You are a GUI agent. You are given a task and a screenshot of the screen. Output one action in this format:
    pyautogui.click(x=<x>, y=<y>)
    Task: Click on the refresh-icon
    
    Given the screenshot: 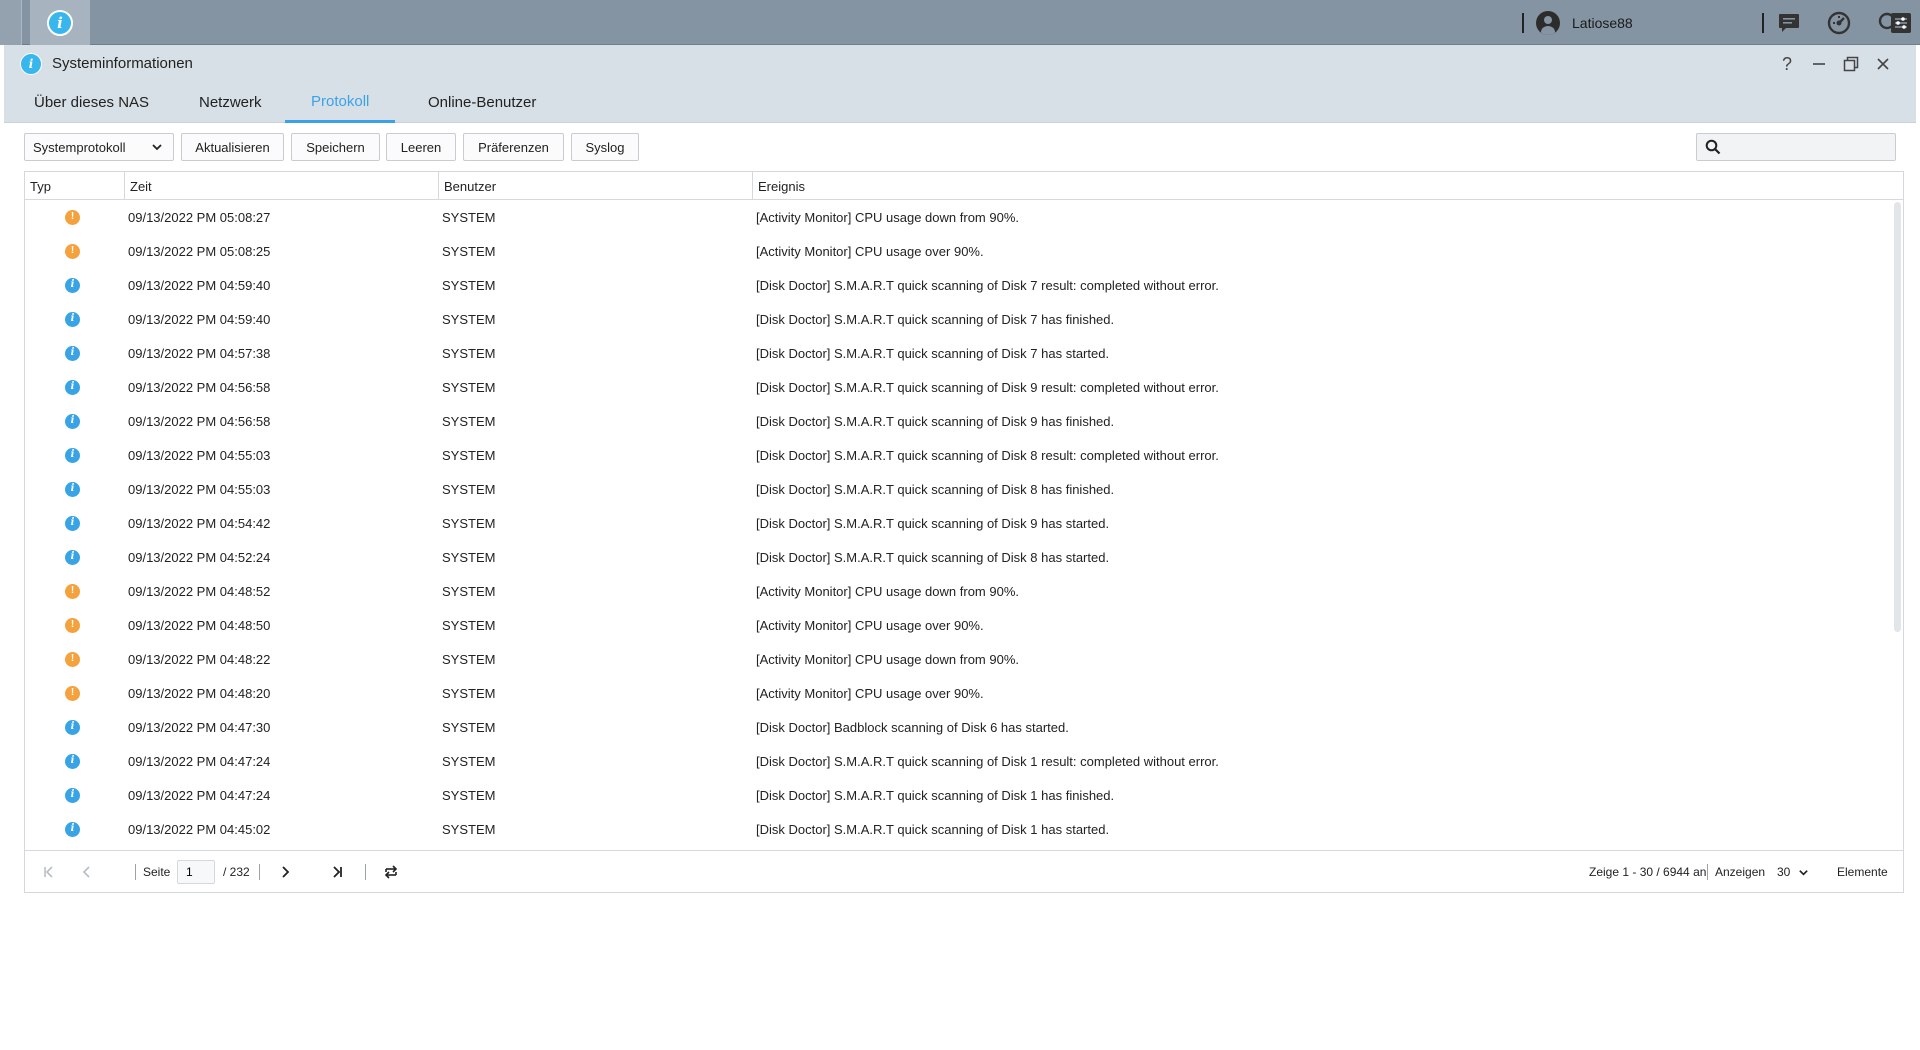 What is the action you would take?
    pyautogui.click(x=391, y=872)
    